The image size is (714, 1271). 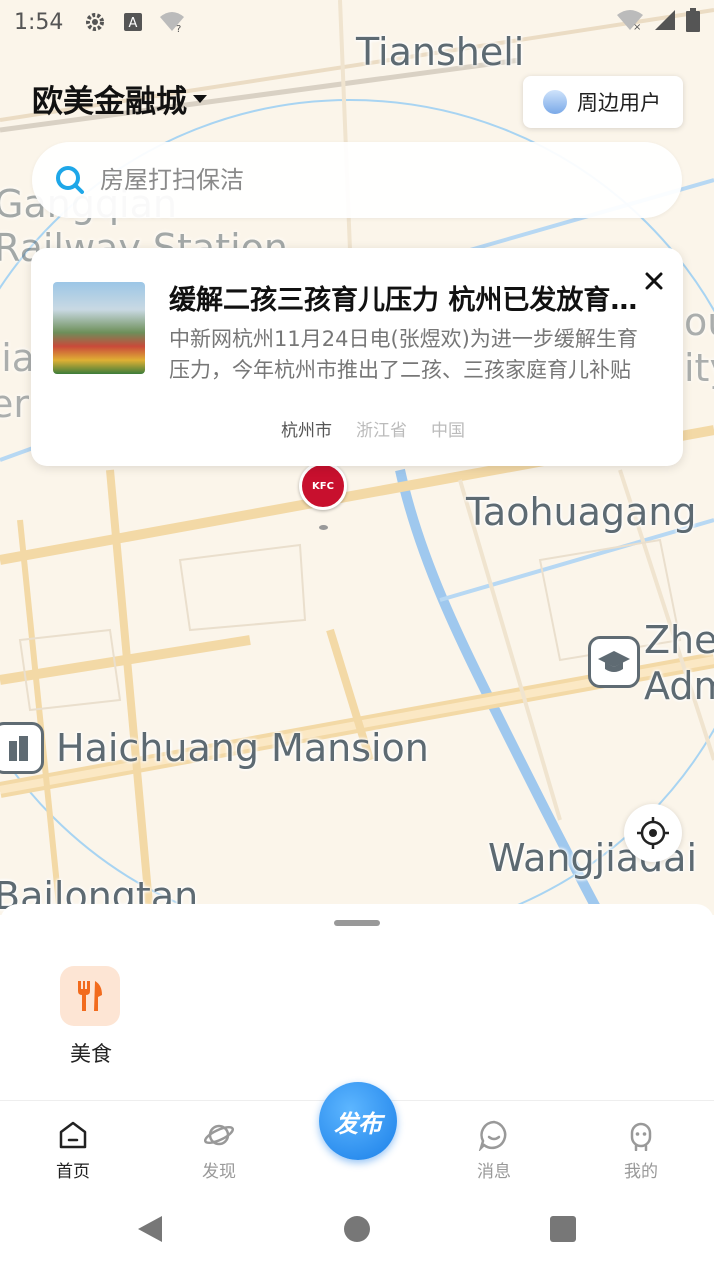 I want to click on fork-knife-icon, so click(x=90, y=996).